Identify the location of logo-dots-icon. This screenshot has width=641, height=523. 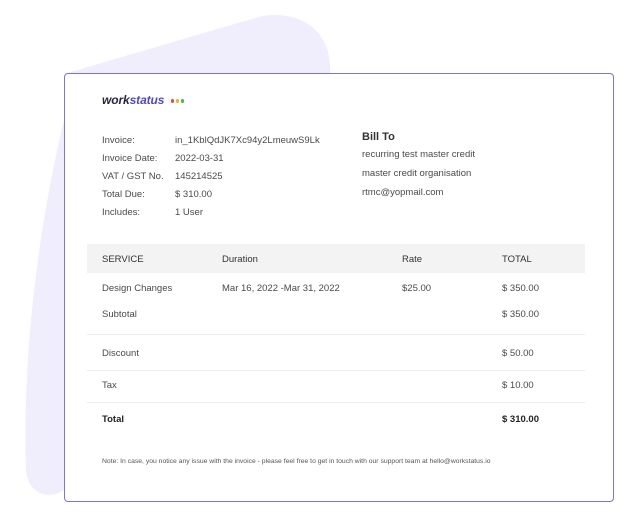
(177, 101).